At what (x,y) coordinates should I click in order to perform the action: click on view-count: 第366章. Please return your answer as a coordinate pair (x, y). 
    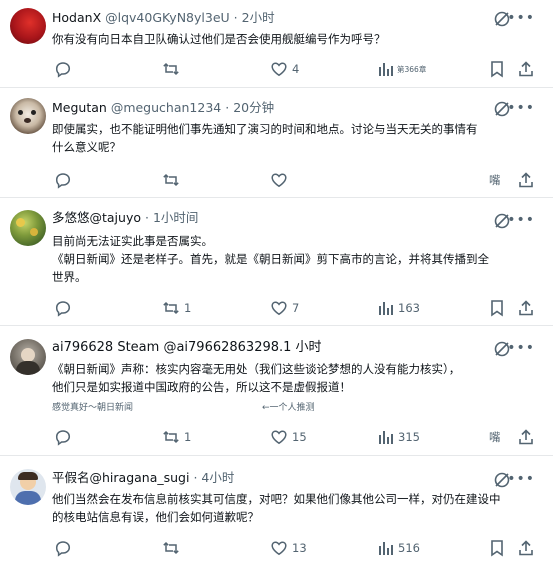
    Looking at the image, I should click on (412, 69).